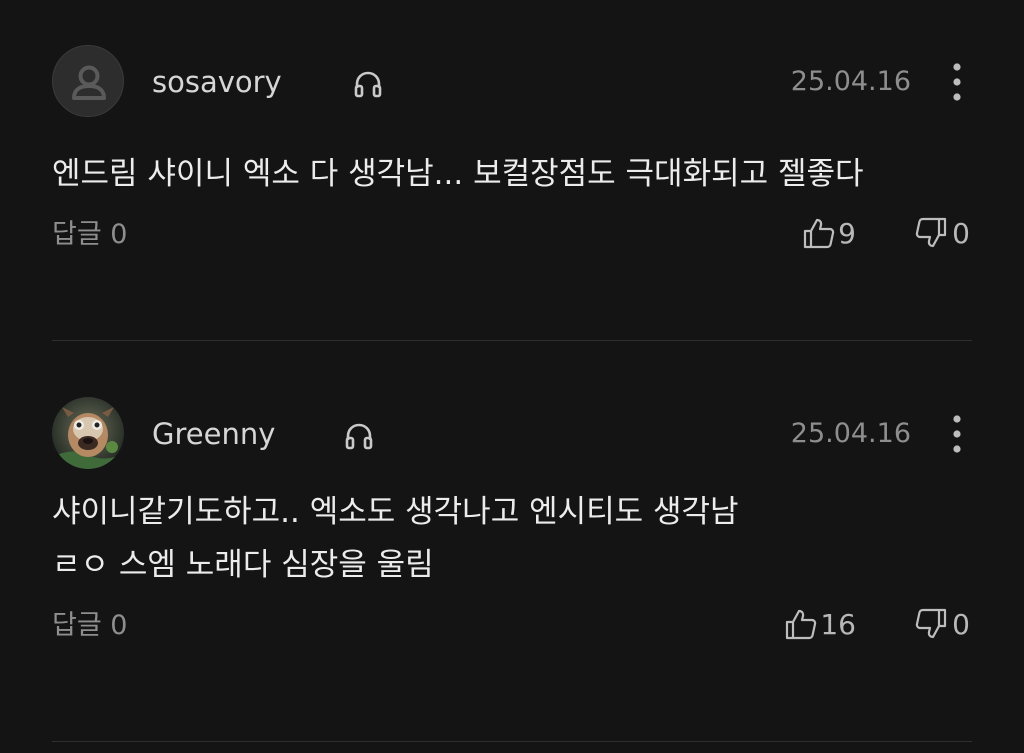 This screenshot has width=1024, height=753. What do you see at coordinates (838, 624) in the screenshot?
I see `like-count: 16` at bounding box center [838, 624].